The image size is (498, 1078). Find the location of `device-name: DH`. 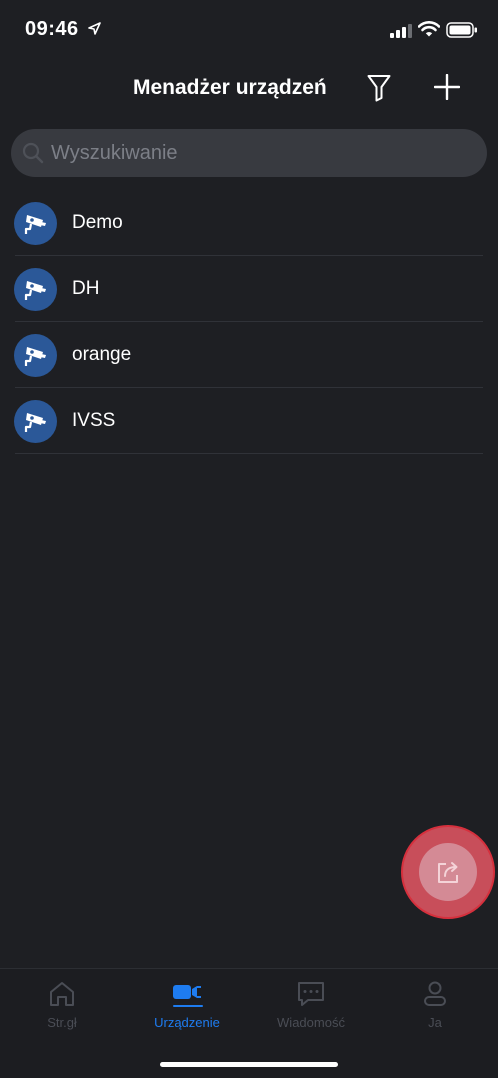

device-name: DH is located at coordinates (86, 288).